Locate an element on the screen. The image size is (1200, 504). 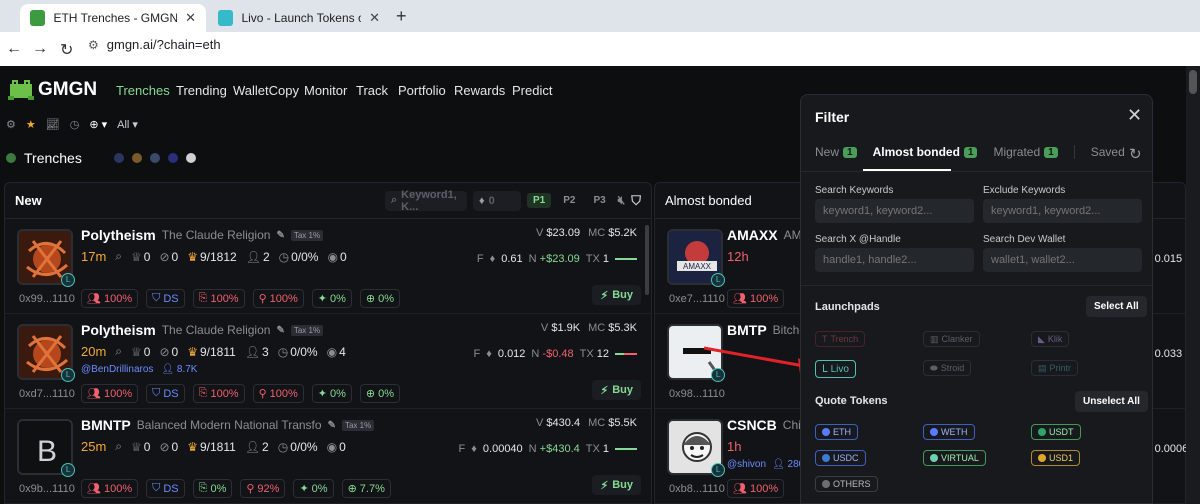
launchpad-clanker: ▥ Clanker is located at coordinates (951, 339).